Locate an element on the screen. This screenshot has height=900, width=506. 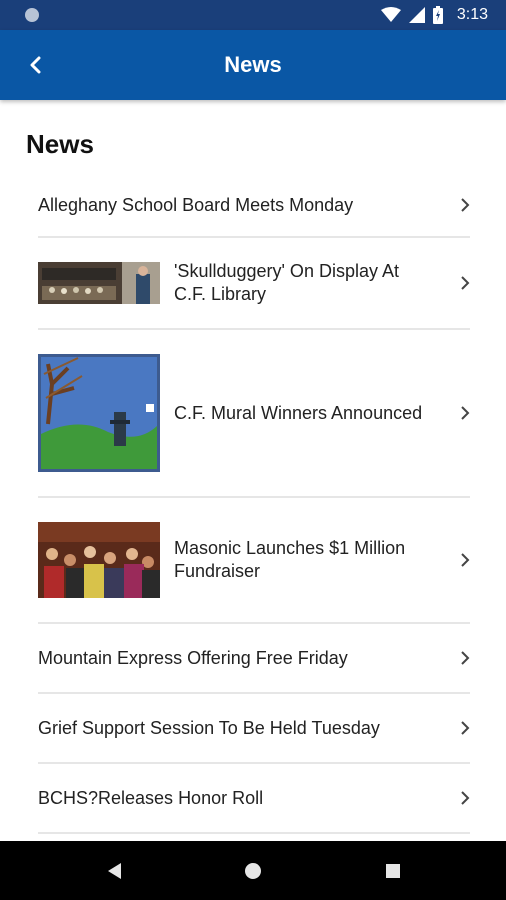
news-item: BCHS?Releases Honor Roll is located at coordinates (254, 799).